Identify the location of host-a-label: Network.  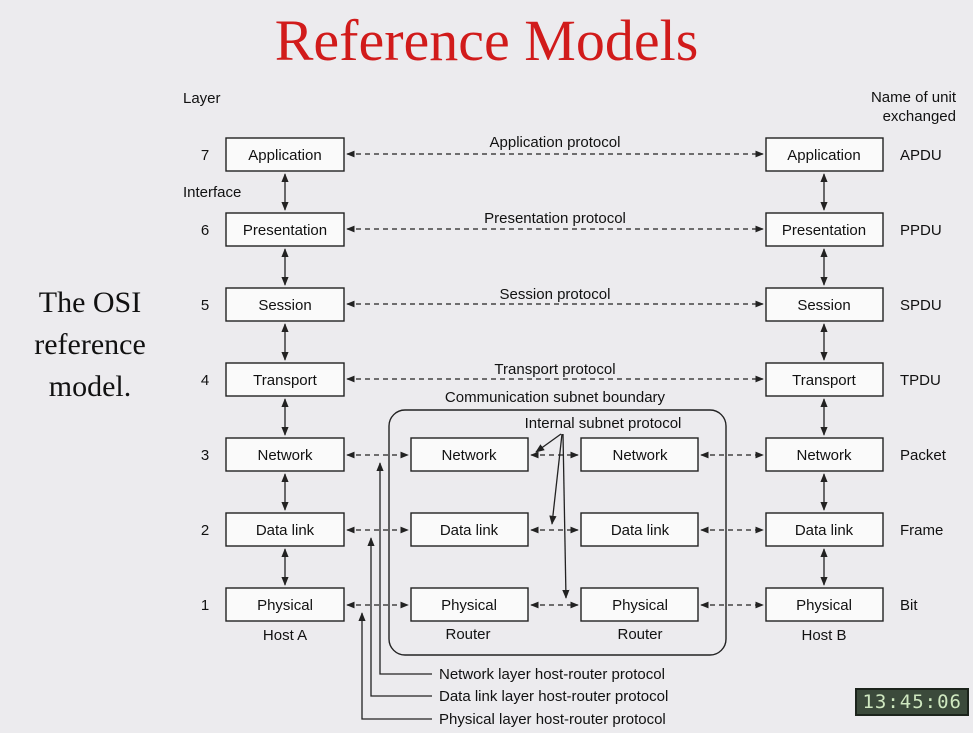
(285, 455).